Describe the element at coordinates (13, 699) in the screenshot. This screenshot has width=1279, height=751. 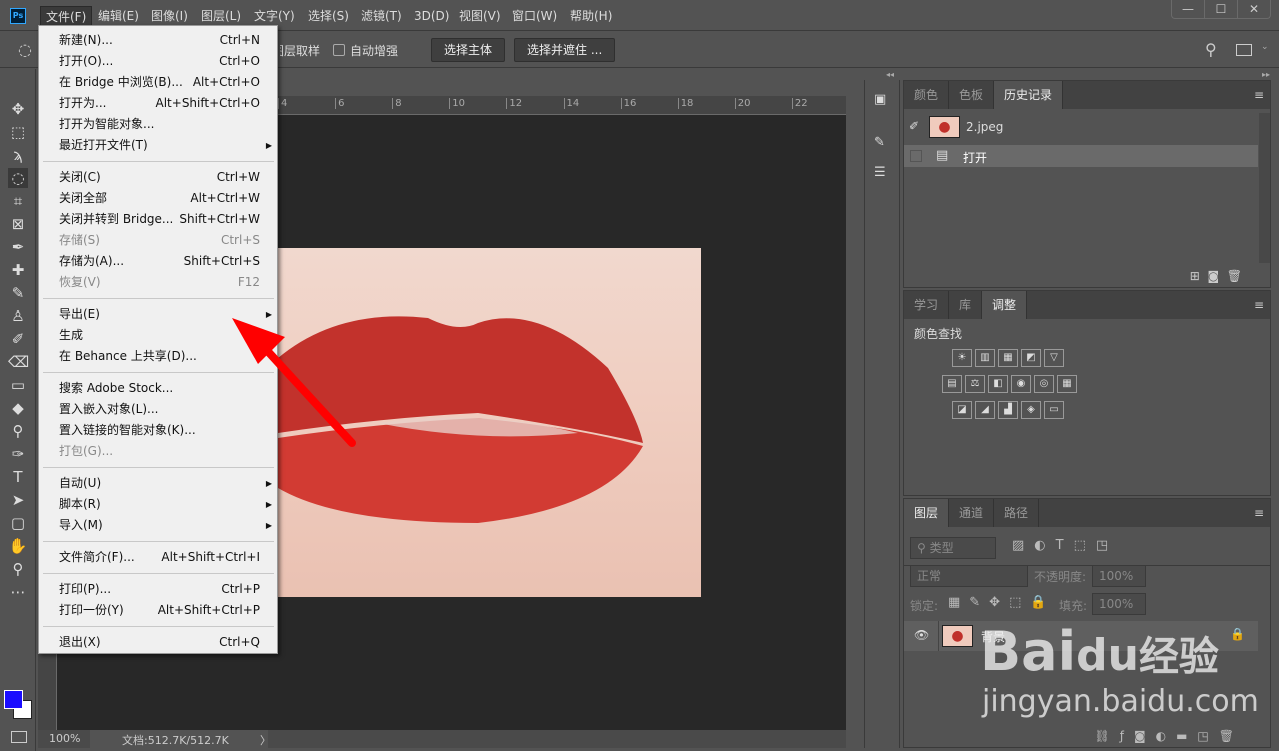
I see `foreground-color-swatch` at that location.